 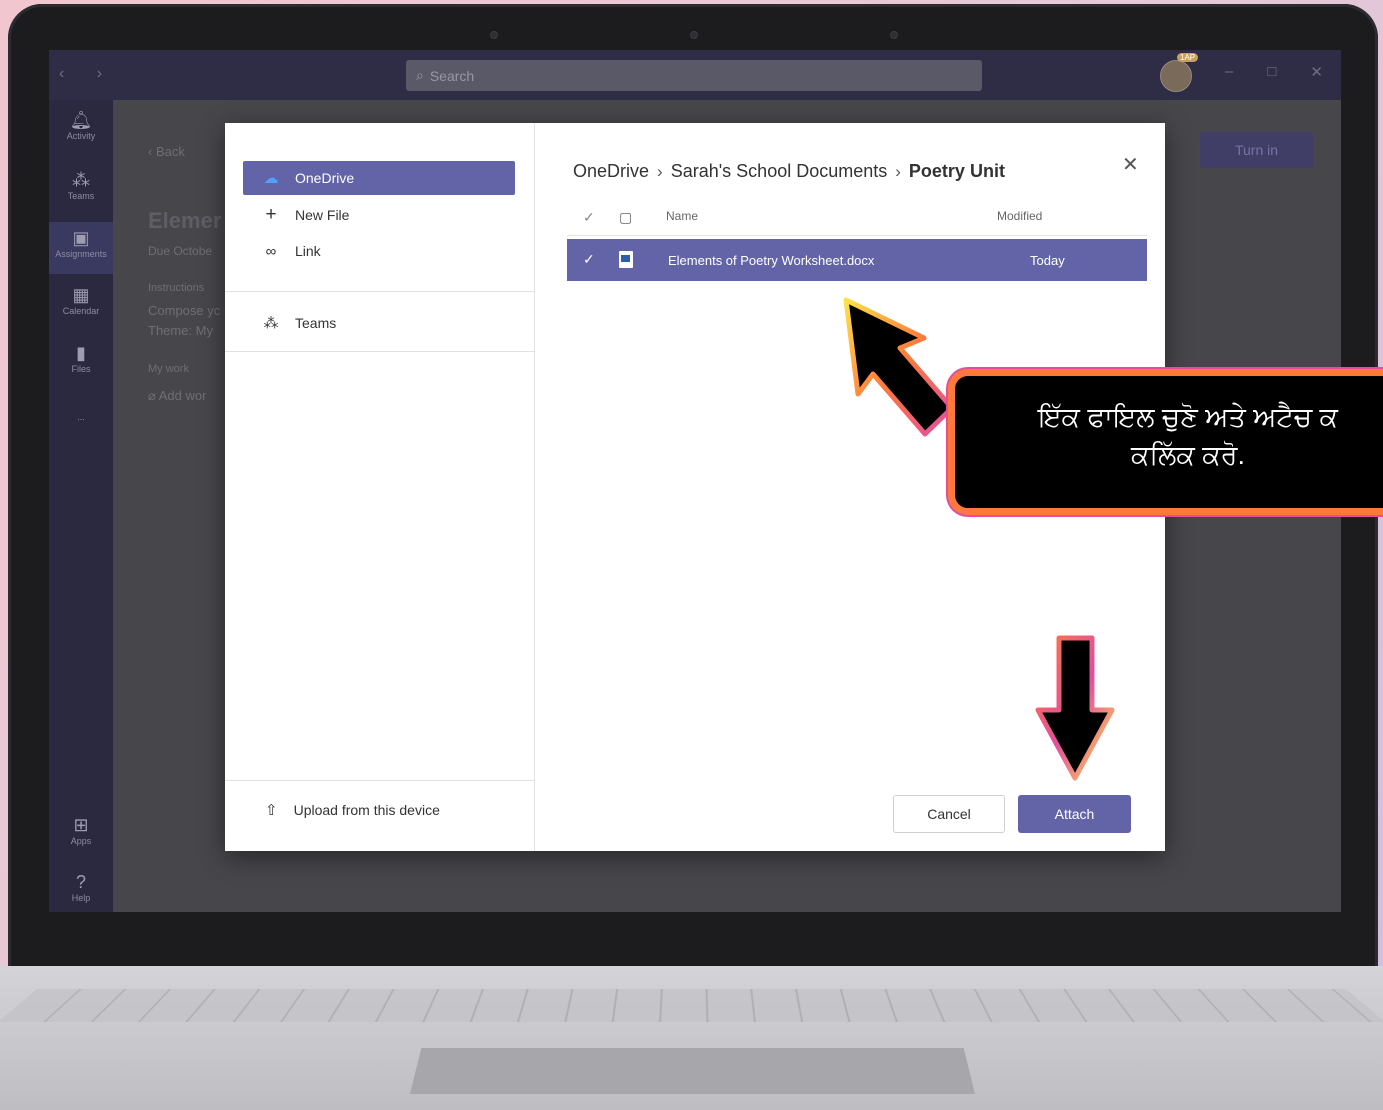 I want to click on callout-text: ਇੱਕ ਫਾਇਲ ਚੁਣੋ ਅਤੇ ਅਟੈਚ ਕ ਕਲਿੱਕ ਕਰੋ., so click(x=1188, y=436).